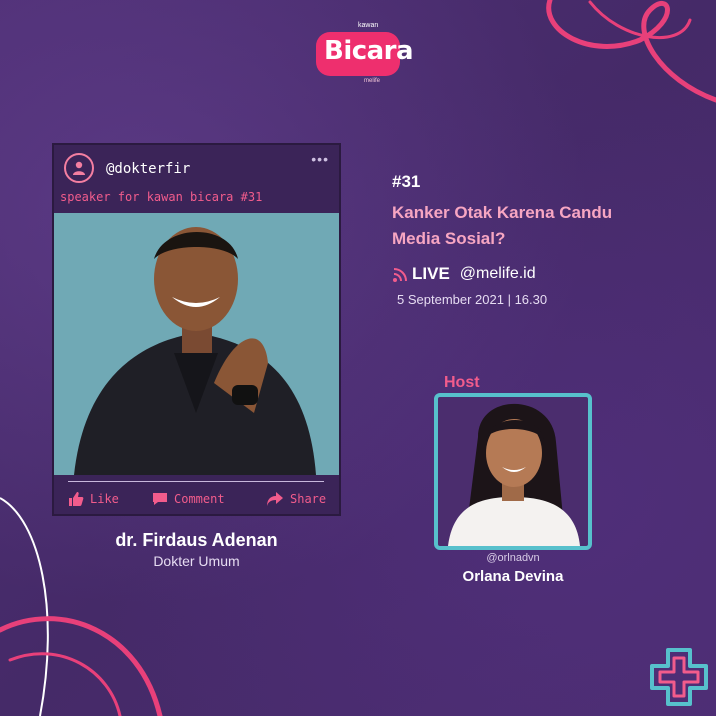  I want to click on share-label: Share, so click(308, 499).